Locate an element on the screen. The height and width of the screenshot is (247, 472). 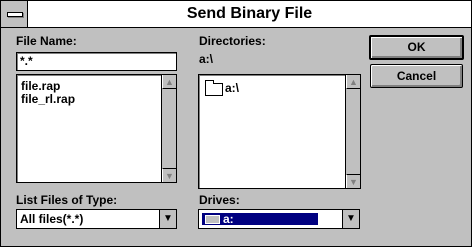
window-title: Send Binary File is located at coordinates (249, 13).